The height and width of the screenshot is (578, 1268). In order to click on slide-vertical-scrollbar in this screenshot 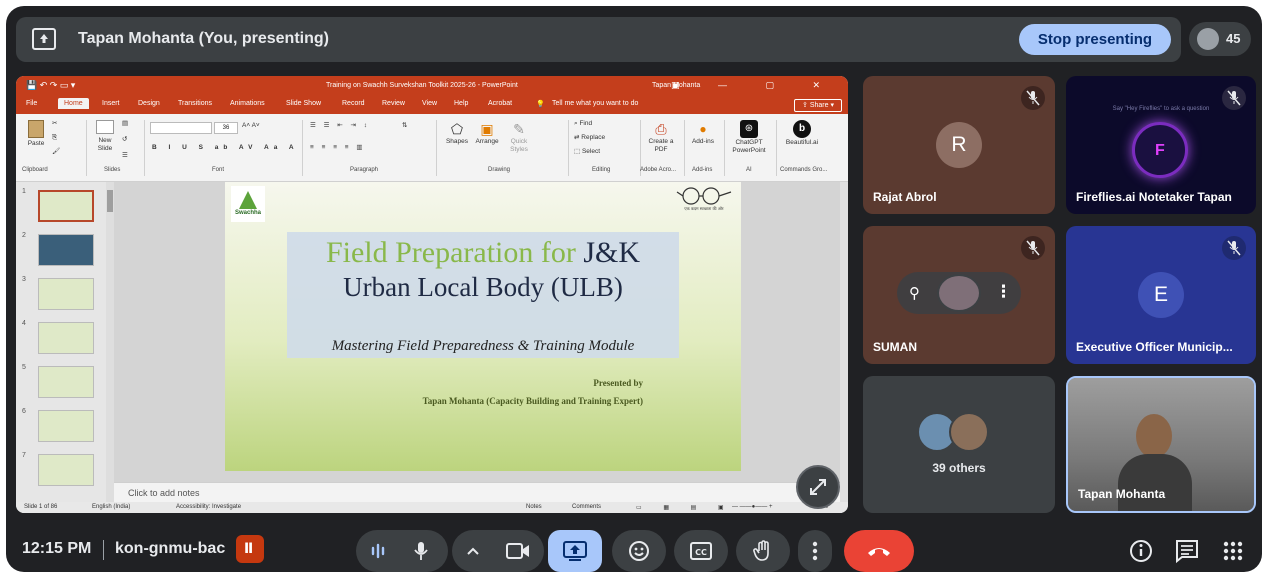, I will do `click(844, 342)`.